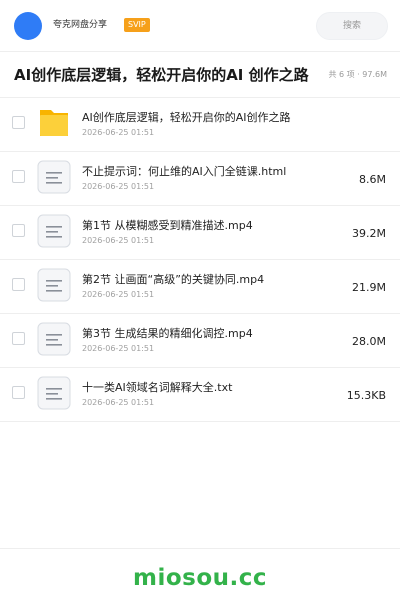 The image size is (400, 600). Describe the element at coordinates (372, 179) in the screenshot. I see `file-size: 8.6M` at that location.